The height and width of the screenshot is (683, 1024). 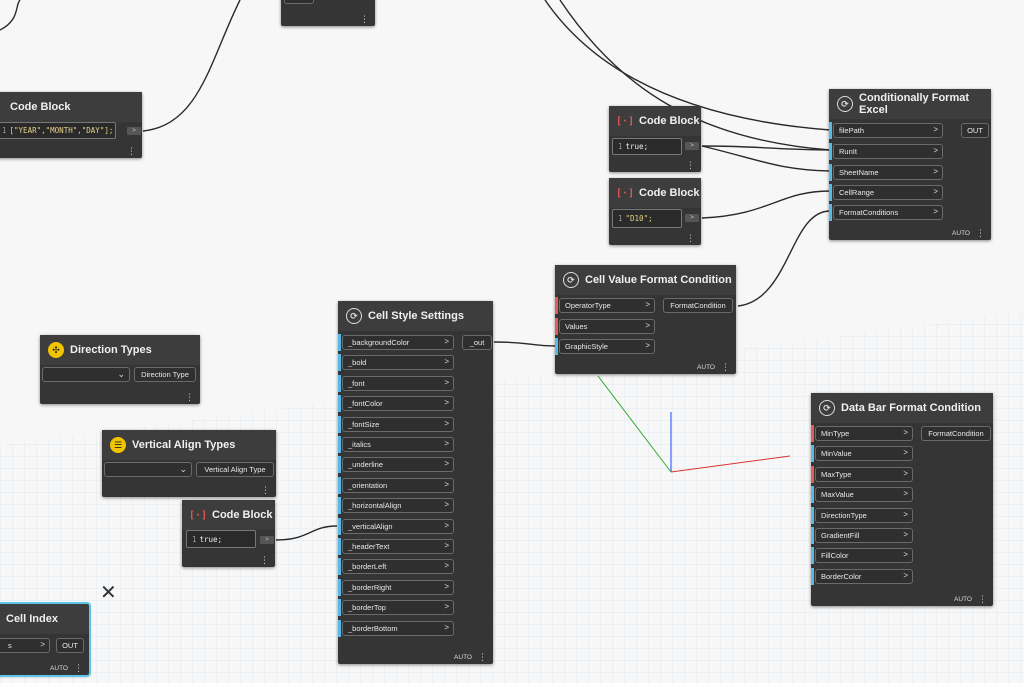 I want to click on node-code-block-list: Code Block 1 ["YEAR","MONTH","DAY"]; > ⋮, so click(x=71, y=125).